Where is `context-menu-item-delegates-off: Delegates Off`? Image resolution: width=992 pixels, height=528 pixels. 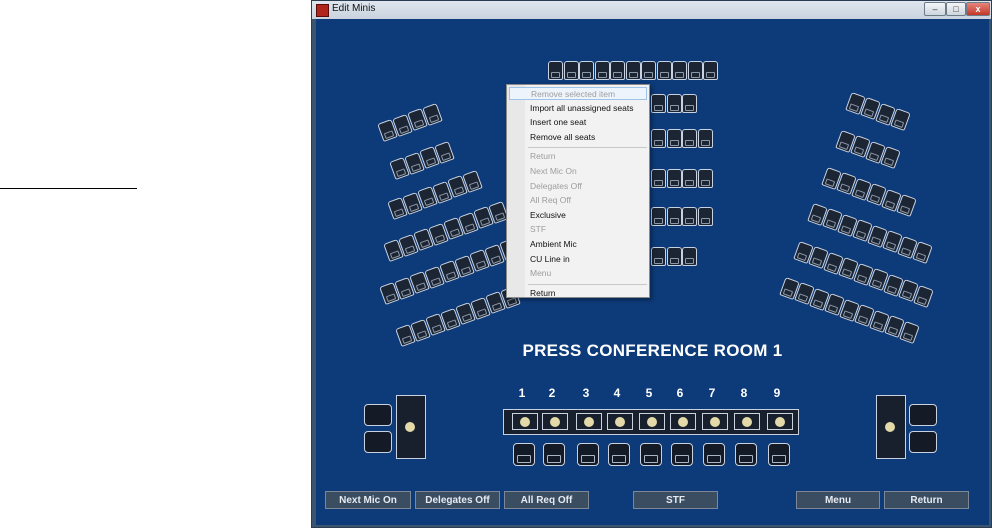
context-menu-item-delegates-off: Delegates Off is located at coordinates (578, 186).